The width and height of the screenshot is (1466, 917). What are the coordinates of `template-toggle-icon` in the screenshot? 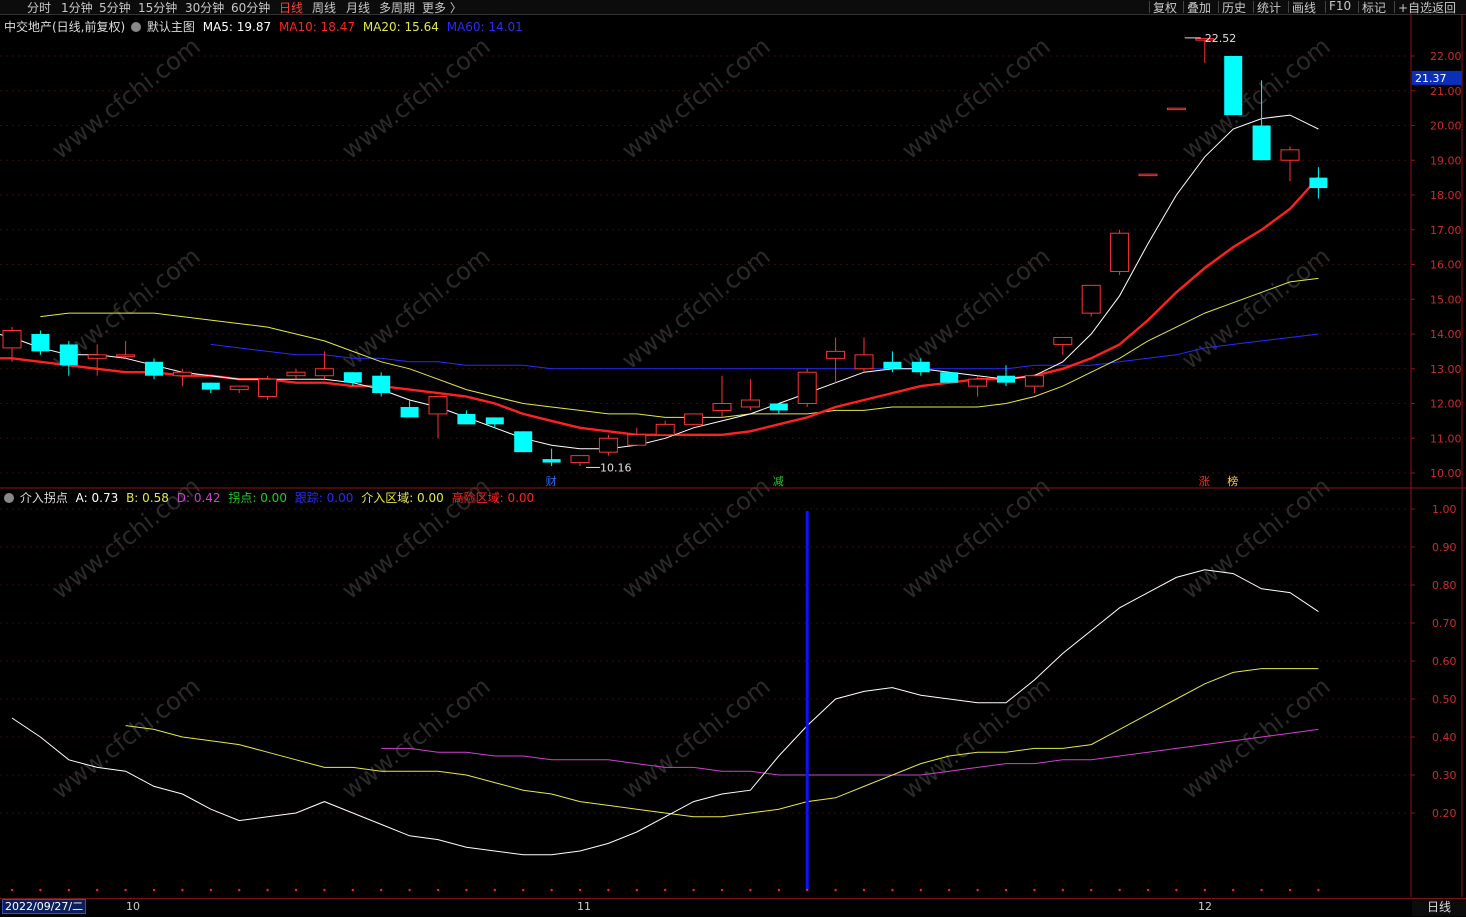 It's located at (136, 27).